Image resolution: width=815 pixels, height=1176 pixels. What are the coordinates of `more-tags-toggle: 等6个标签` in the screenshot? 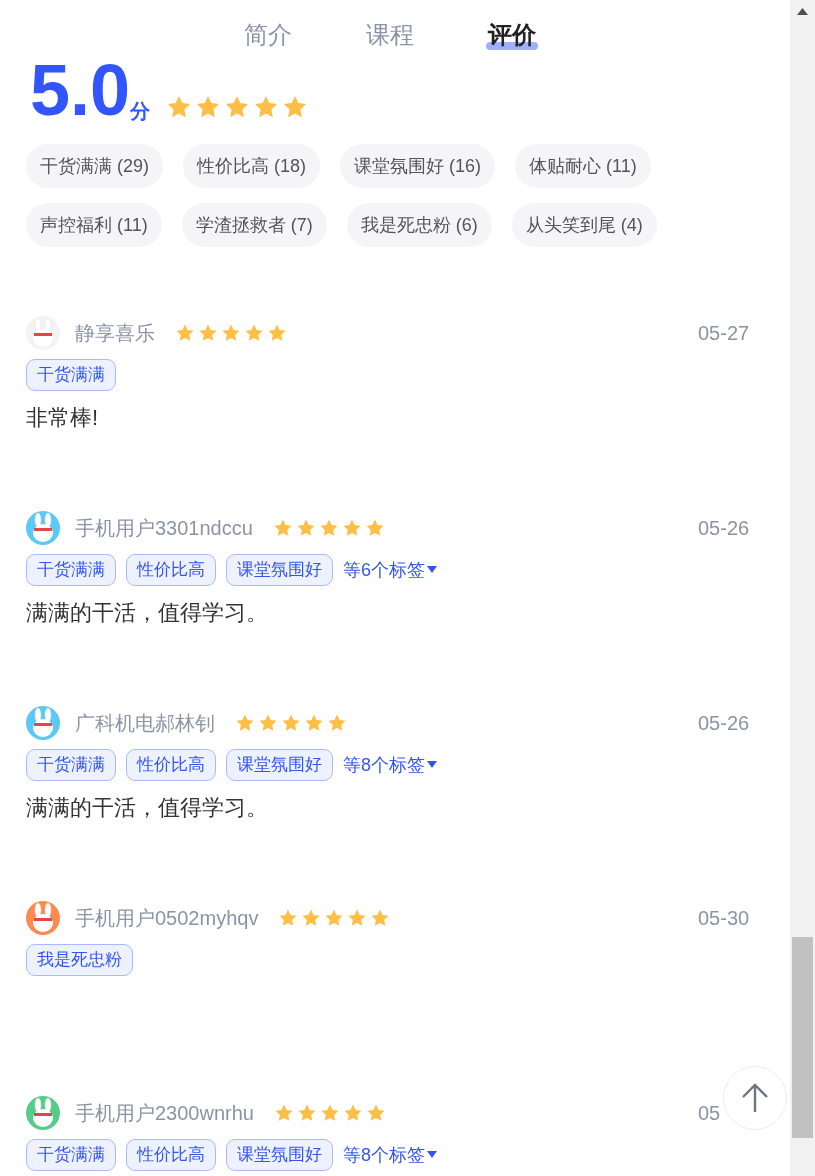 It's located at (390, 570).